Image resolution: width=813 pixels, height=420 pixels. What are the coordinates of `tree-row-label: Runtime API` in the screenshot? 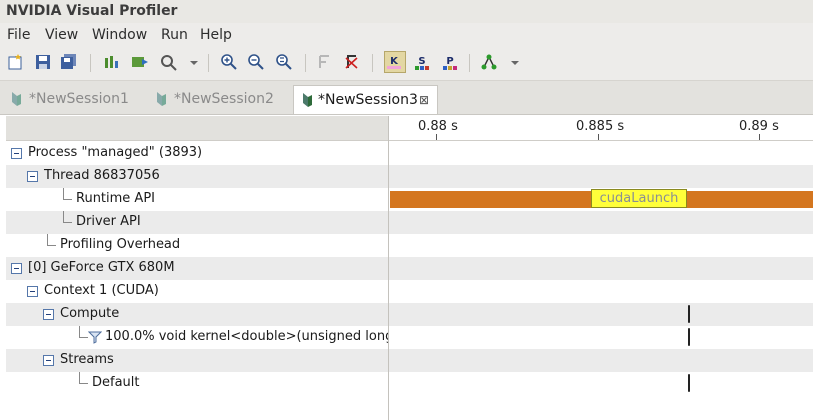 It's located at (115, 198).